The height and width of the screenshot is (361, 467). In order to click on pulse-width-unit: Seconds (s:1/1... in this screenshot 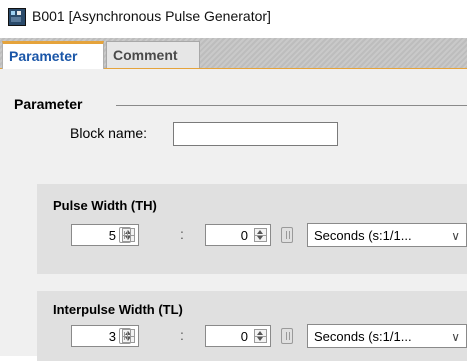, I will do `click(363, 235)`.